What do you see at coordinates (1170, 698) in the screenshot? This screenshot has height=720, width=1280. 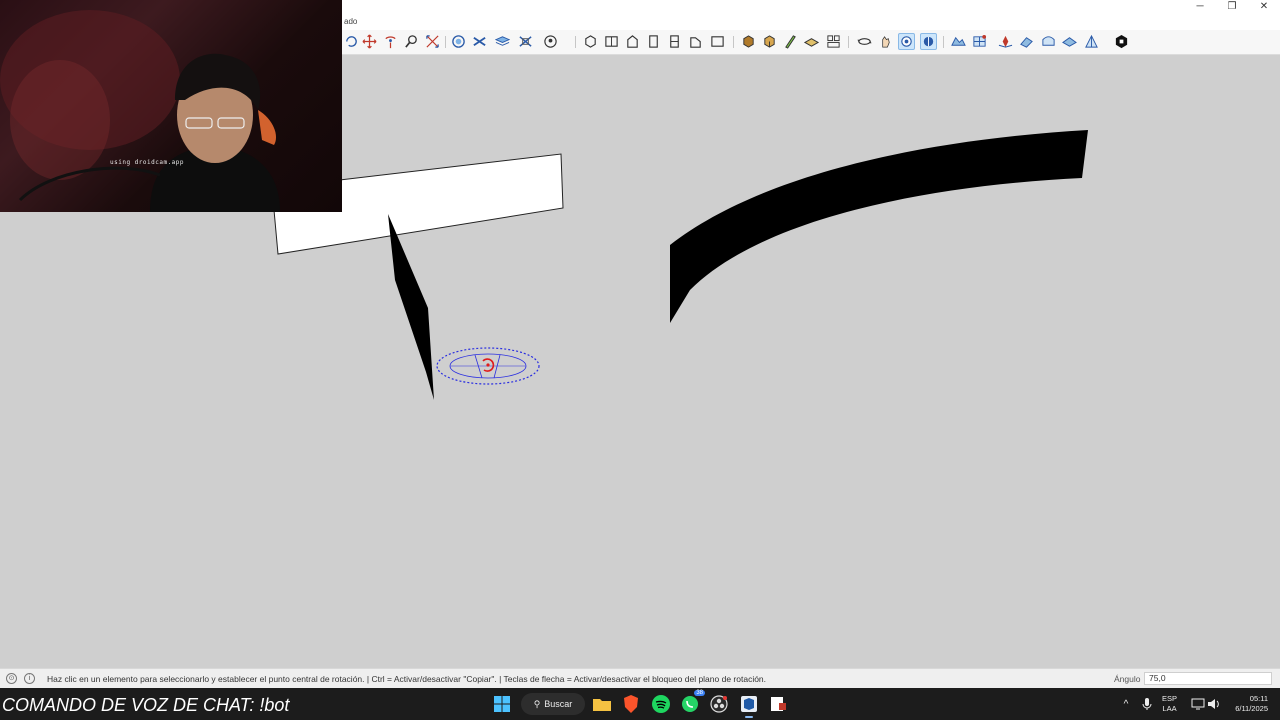 I see `lang-code: ESP` at bounding box center [1170, 698].